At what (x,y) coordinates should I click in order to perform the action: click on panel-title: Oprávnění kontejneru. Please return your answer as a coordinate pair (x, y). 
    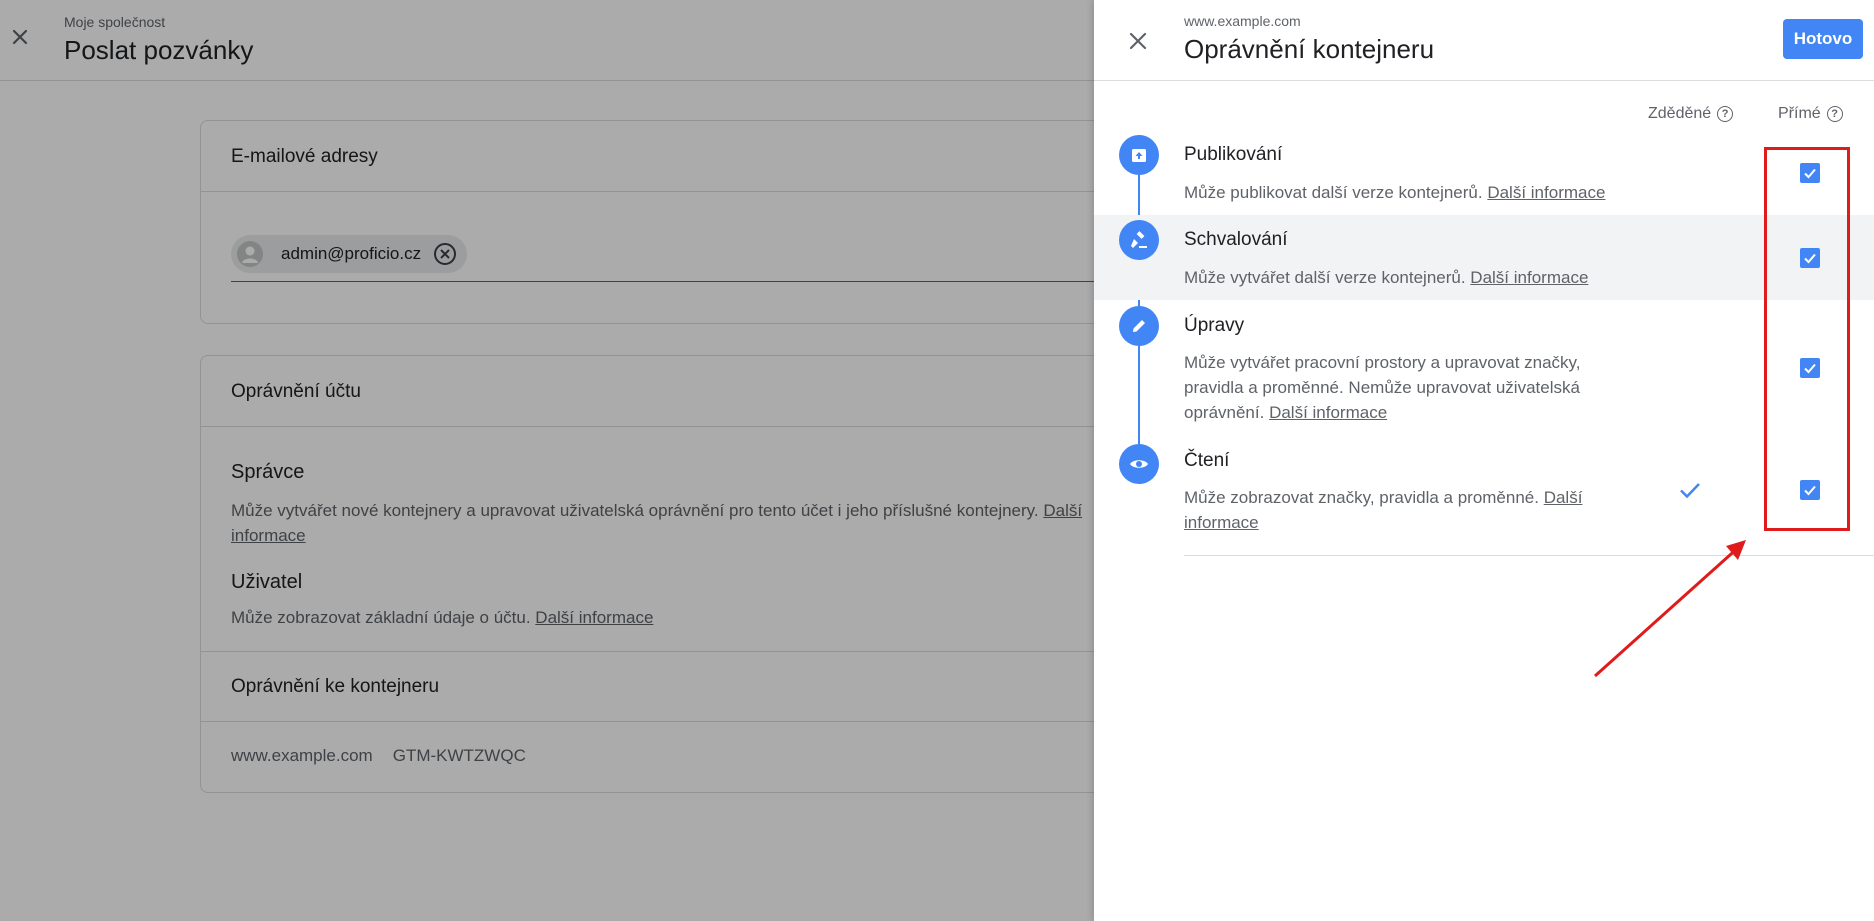
    Looking at the image, I should click on (1309, 49).